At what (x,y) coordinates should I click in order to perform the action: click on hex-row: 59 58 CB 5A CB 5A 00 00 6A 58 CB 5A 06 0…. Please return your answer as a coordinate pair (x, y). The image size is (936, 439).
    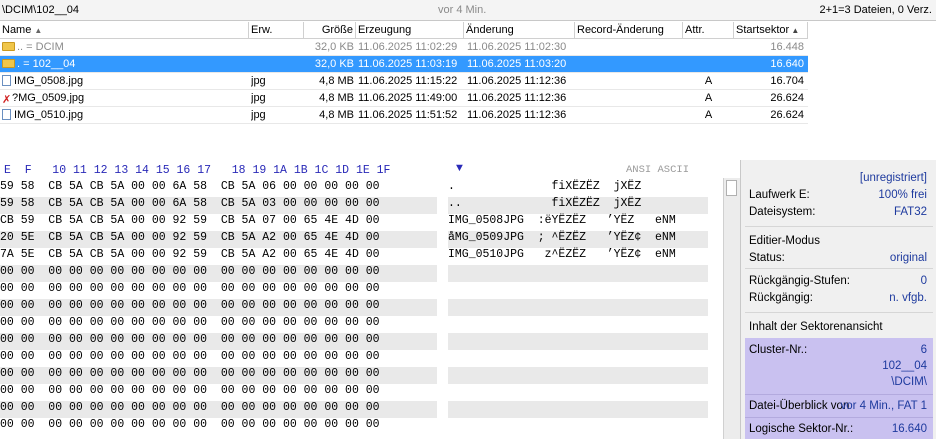
    Looking at the image, I should click on (218, 188).